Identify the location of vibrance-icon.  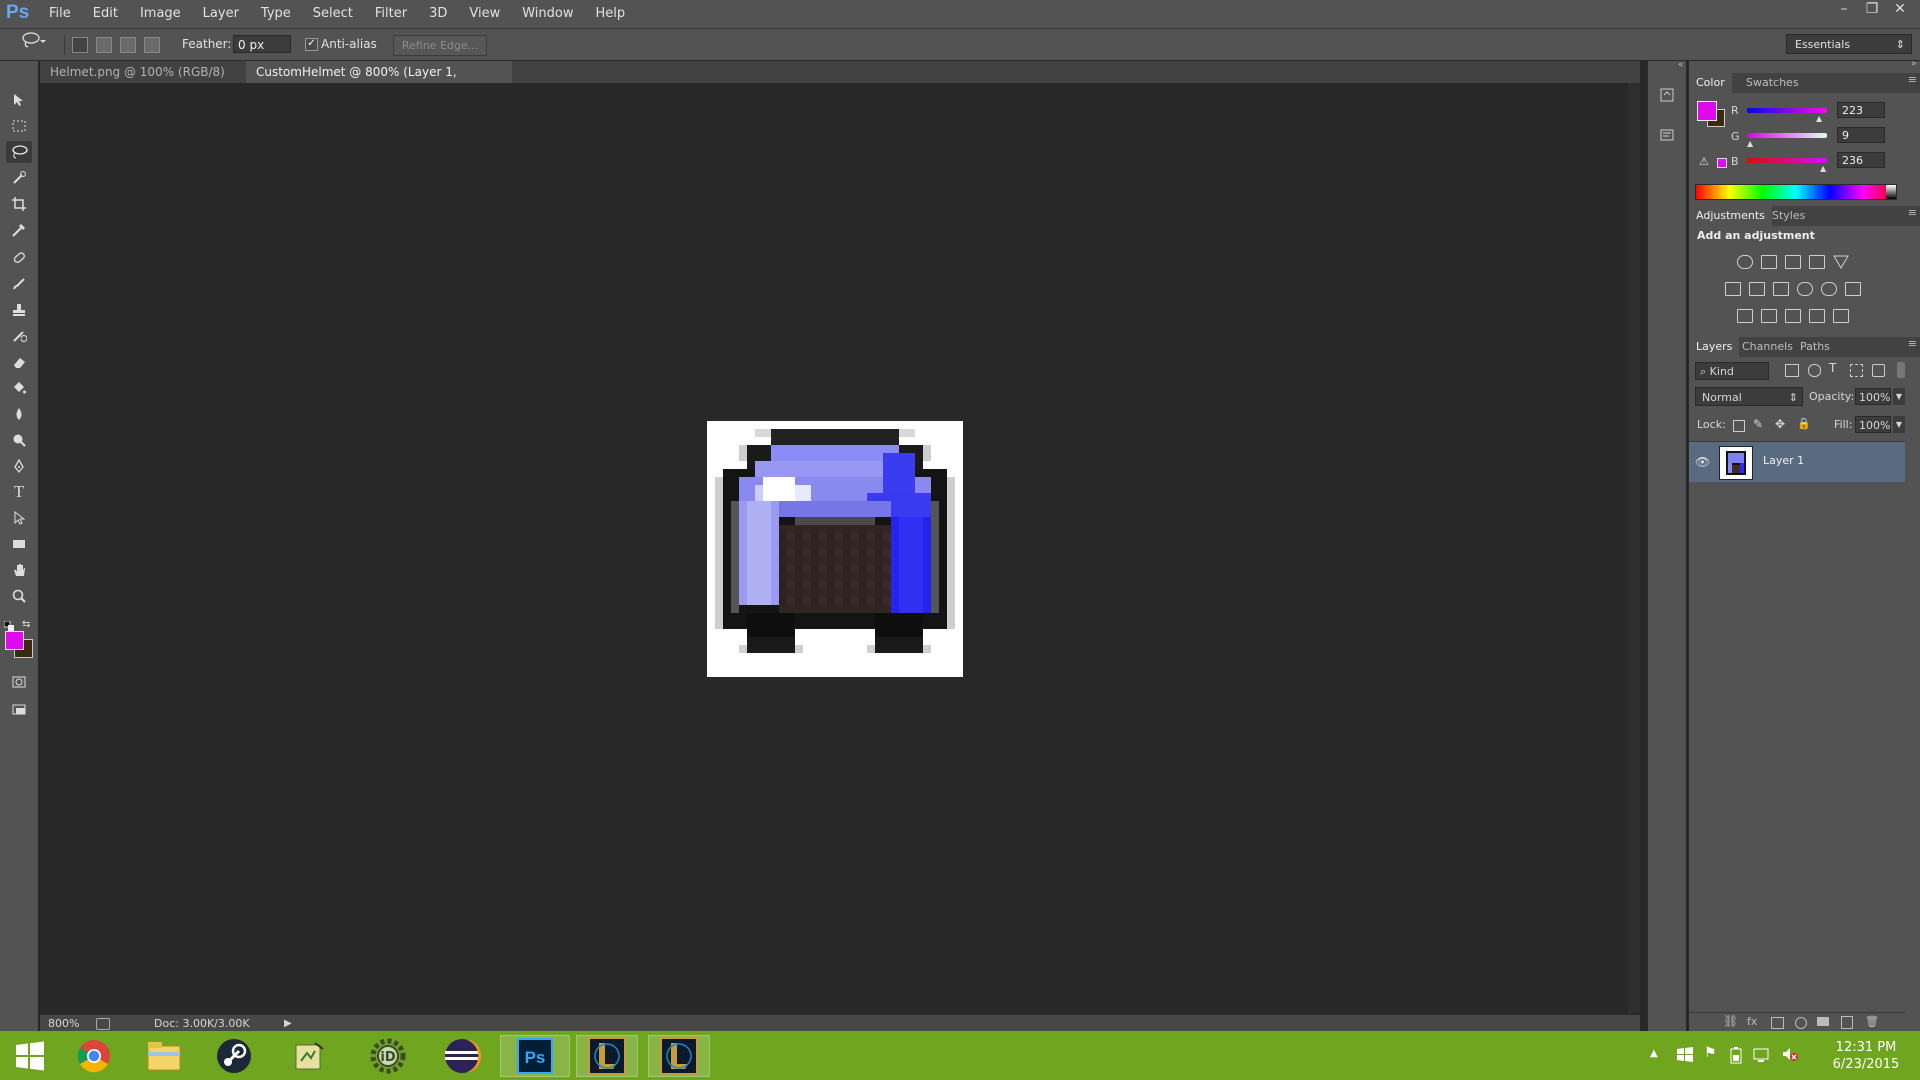
(1841, 262).